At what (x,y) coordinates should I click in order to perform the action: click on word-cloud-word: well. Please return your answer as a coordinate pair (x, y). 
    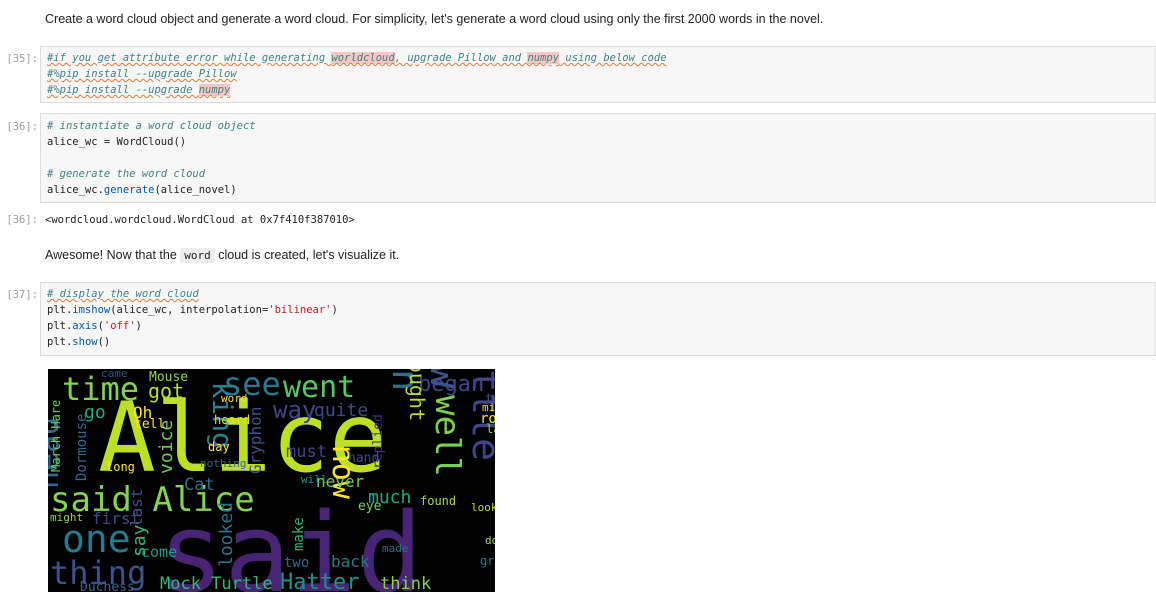
    Looking at the image, I should click on (447, 436).